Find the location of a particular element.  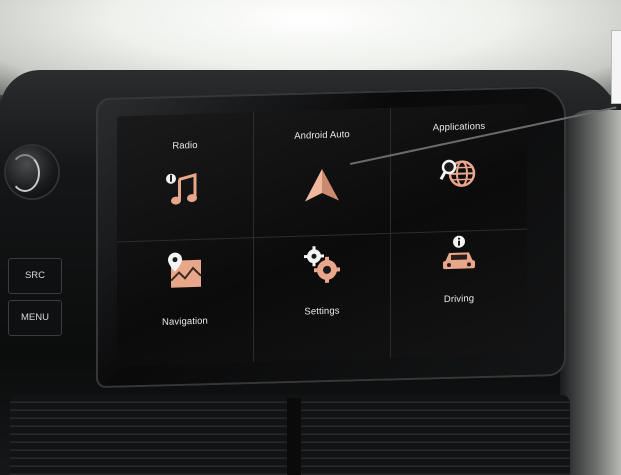

tile-radio: Radio is located at coordinates (185, 176).